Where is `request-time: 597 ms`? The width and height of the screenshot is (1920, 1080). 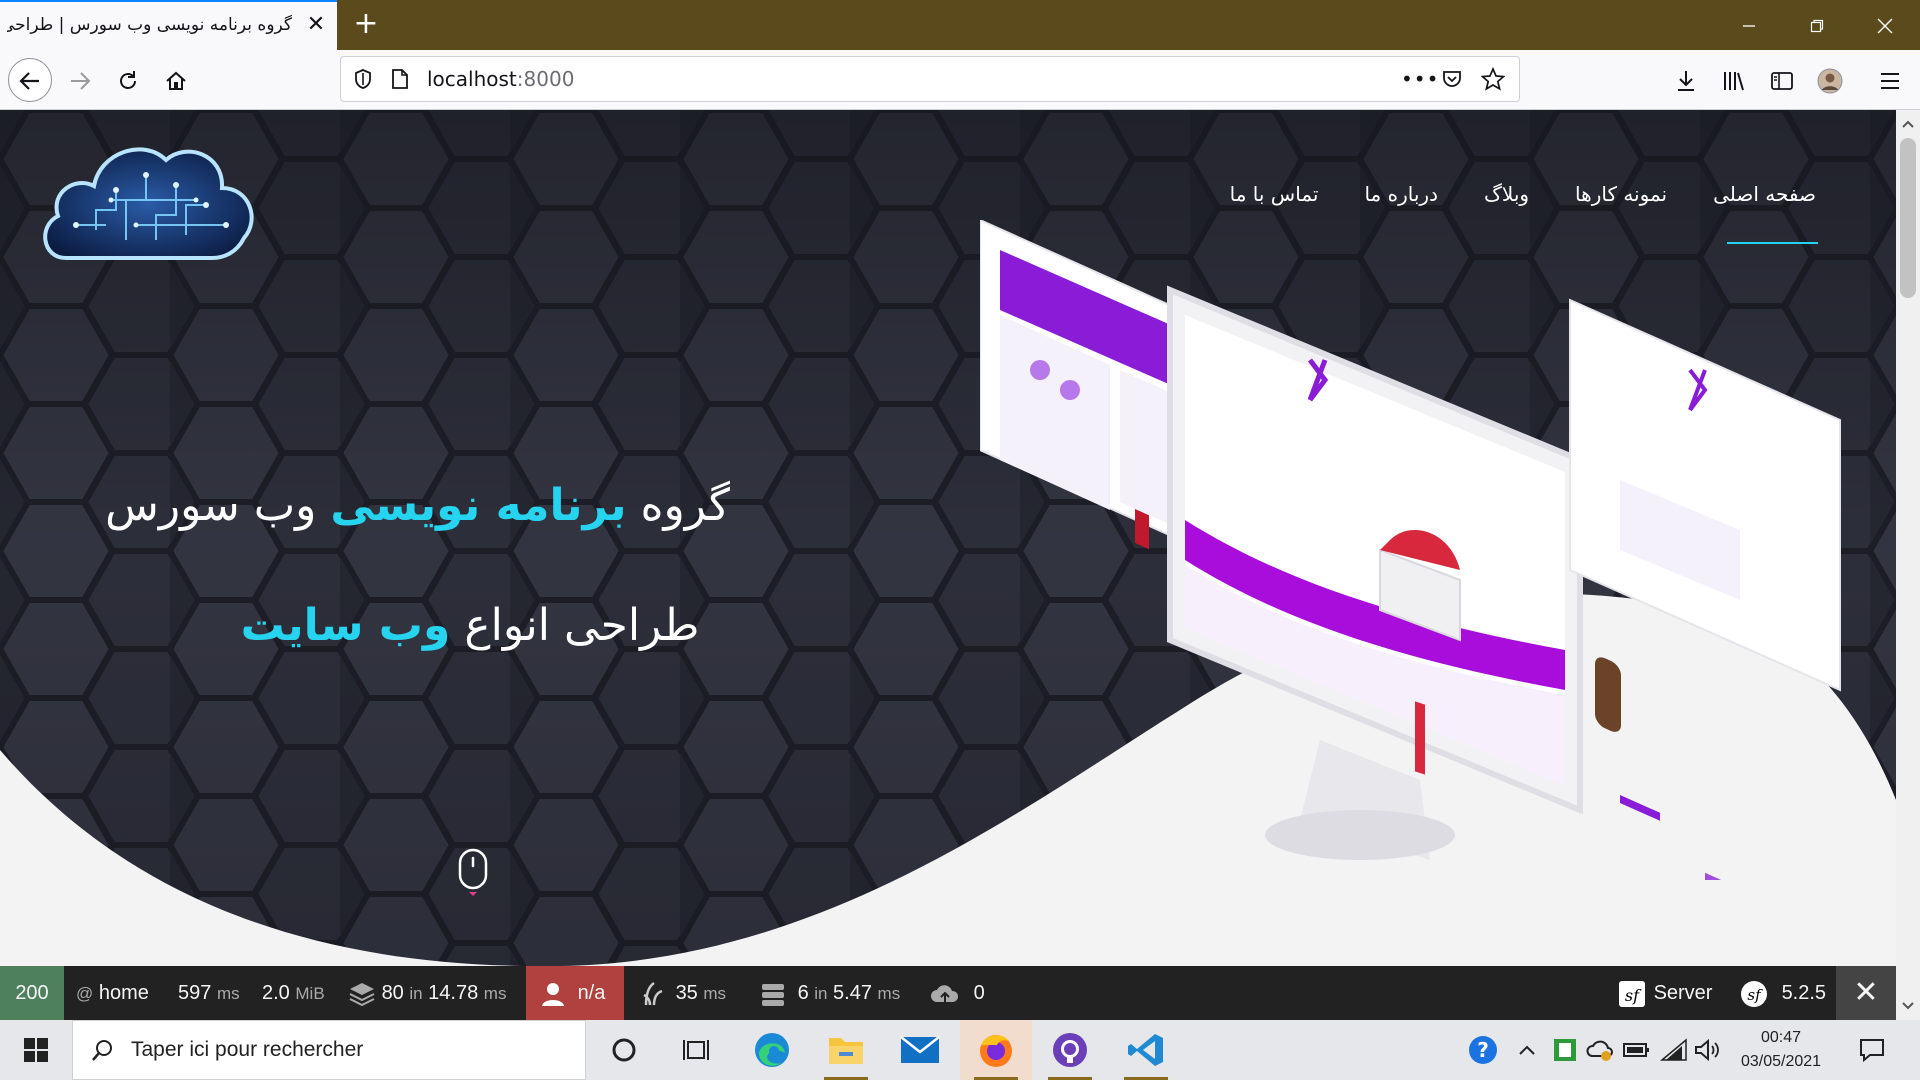 request-time: 597 ms is located at coordinates (209, 993).